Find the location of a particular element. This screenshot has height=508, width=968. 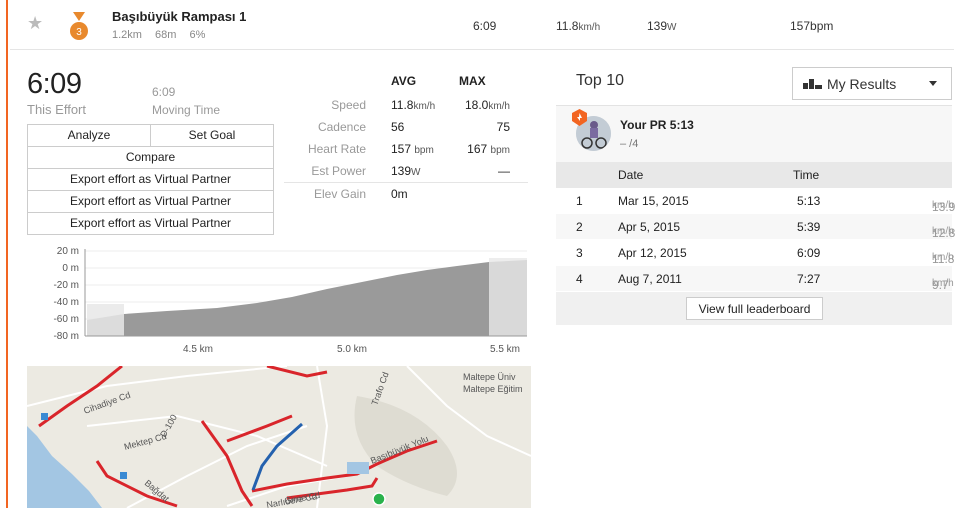

stat-avg-value: 11.8 is located at coordinates (402, 105).